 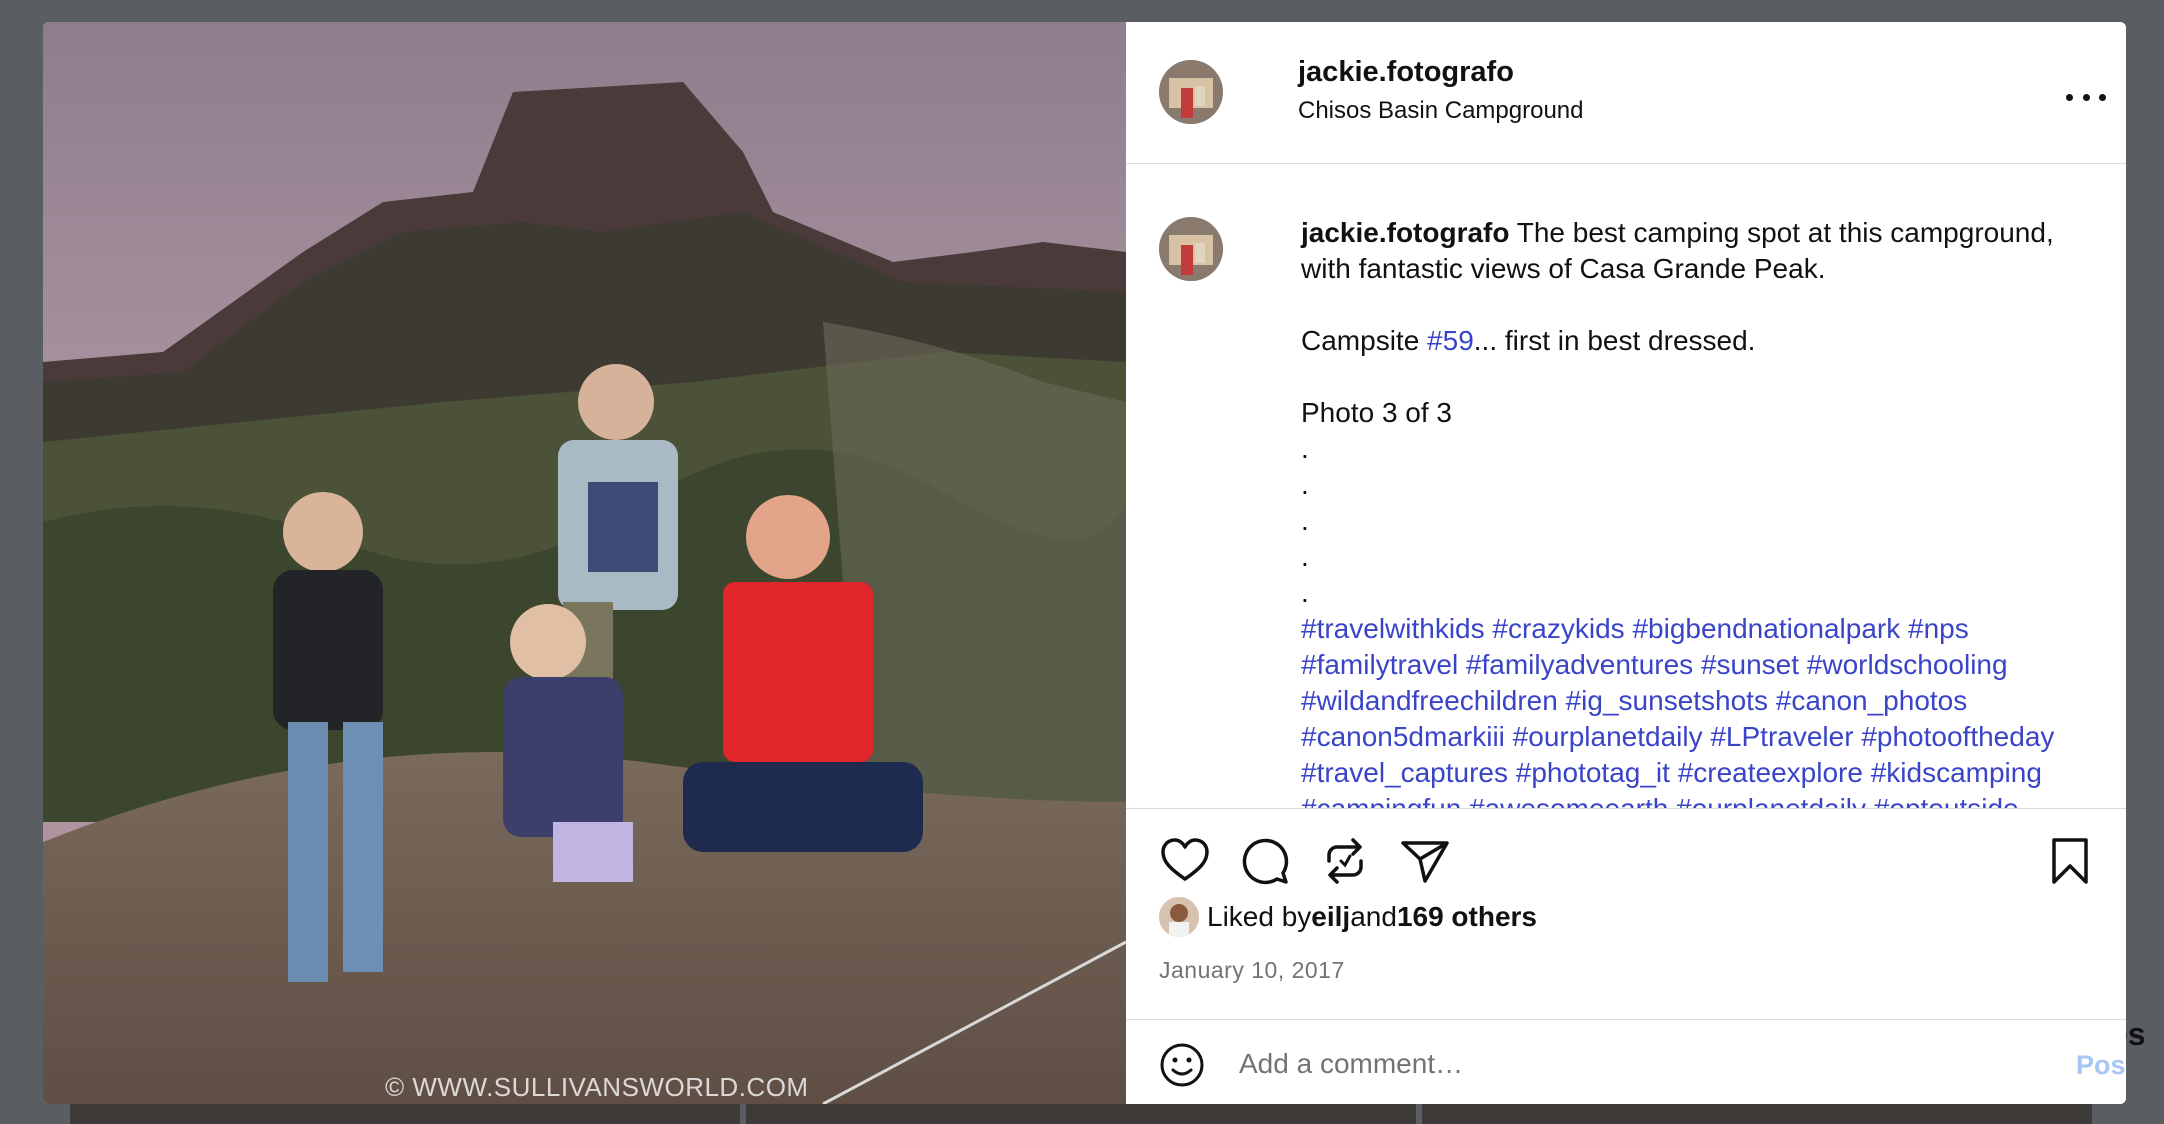 I want to click on likes-count: 169 others, so click(x=1467, y=917).